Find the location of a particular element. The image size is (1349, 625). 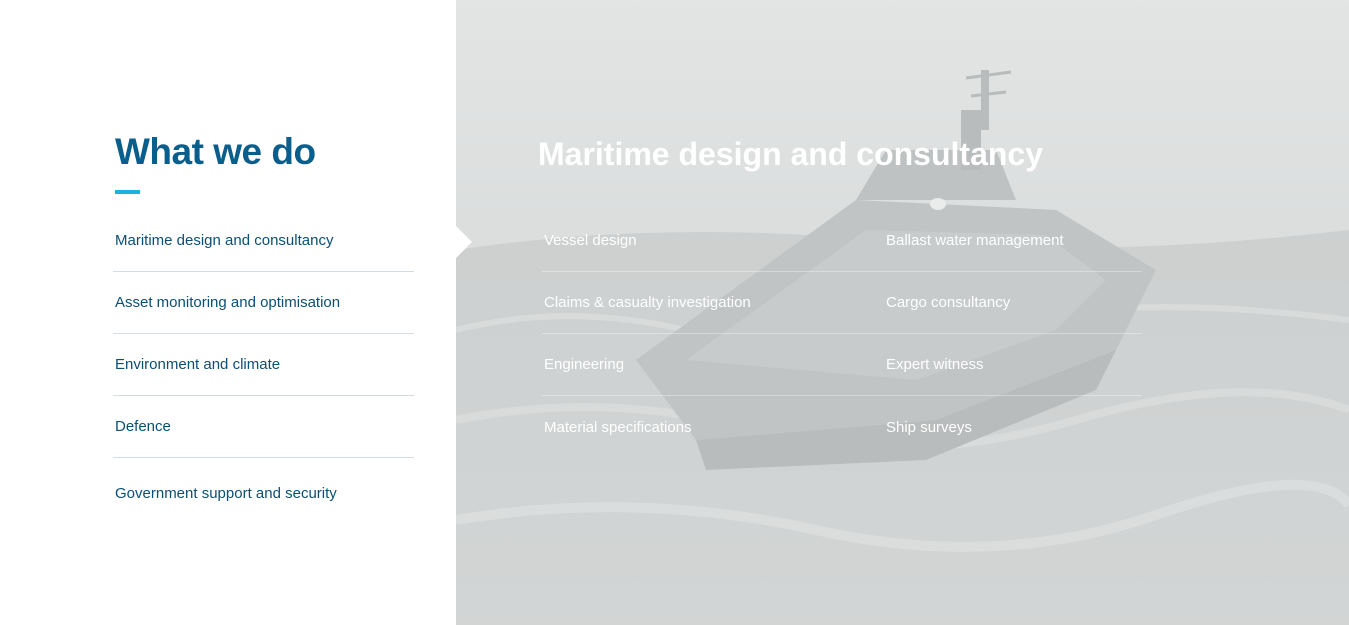

service-link-cargo-consultancy: Cargo consultancy is located at coordinates (1013, 303).